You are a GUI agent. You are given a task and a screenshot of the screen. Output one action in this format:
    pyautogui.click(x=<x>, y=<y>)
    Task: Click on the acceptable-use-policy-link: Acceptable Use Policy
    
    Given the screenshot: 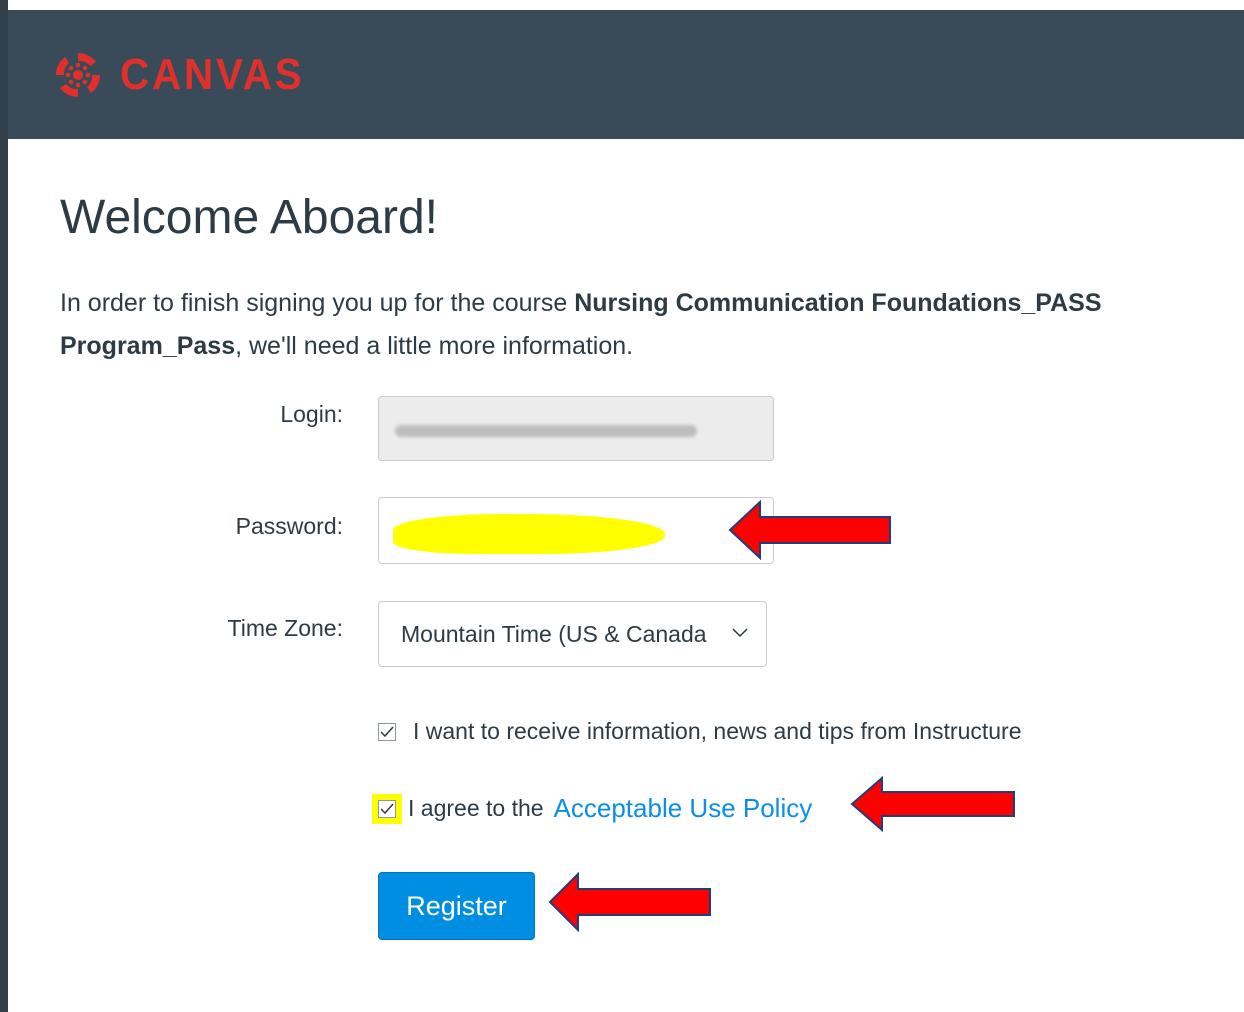 What is the action you would take?
    pyautogui.click(x=683, y=808)
    